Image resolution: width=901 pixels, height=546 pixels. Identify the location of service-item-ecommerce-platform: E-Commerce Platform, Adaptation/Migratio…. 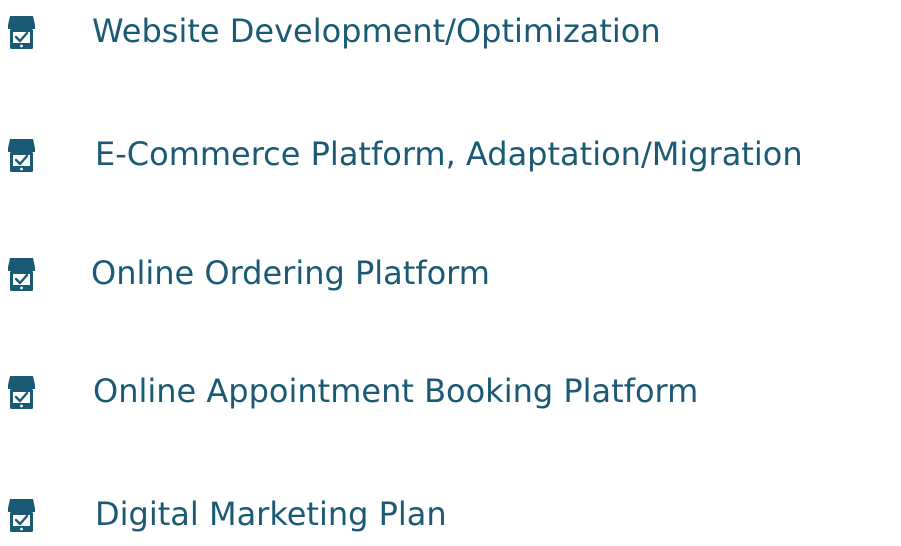
(450, 156).